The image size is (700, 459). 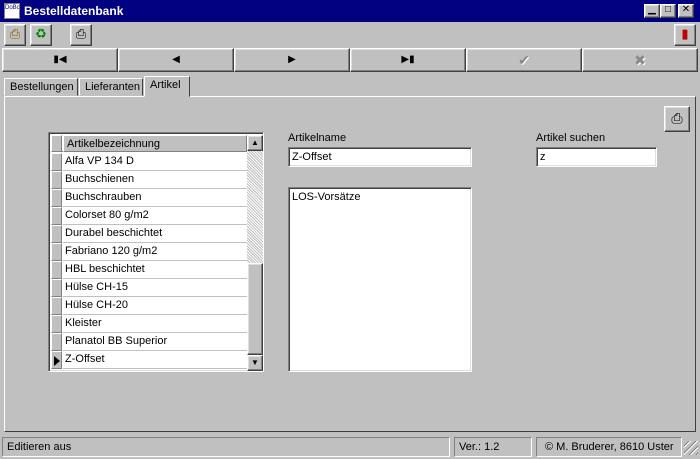 I want to click on grid-cell-artikelbezeichnung: Fabriano 120 g/m2, so click(x=155, y=252).